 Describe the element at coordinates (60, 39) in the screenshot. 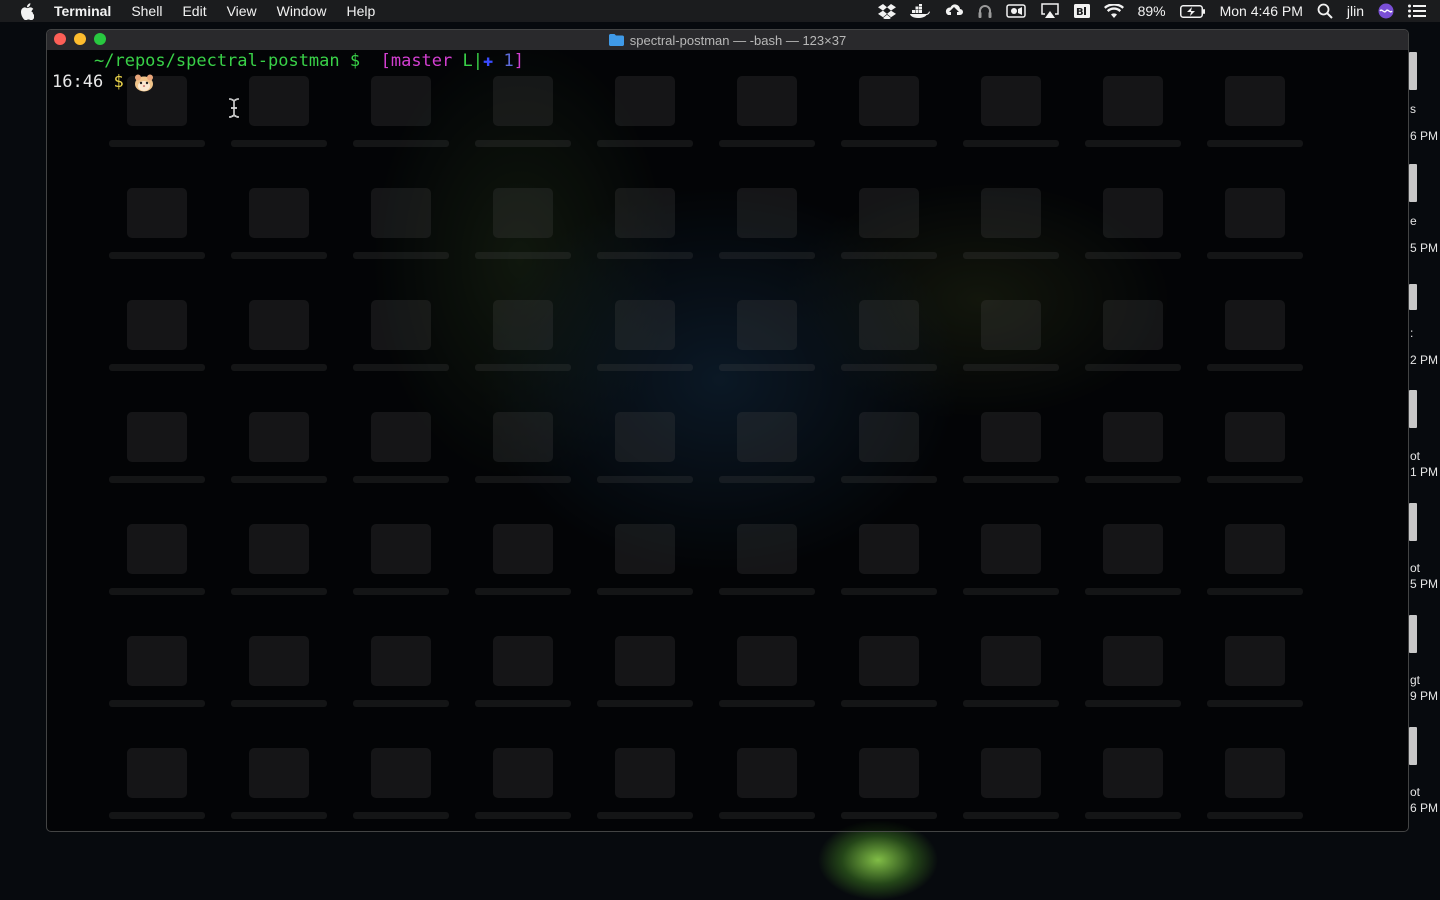

I see `close-button` at that location.